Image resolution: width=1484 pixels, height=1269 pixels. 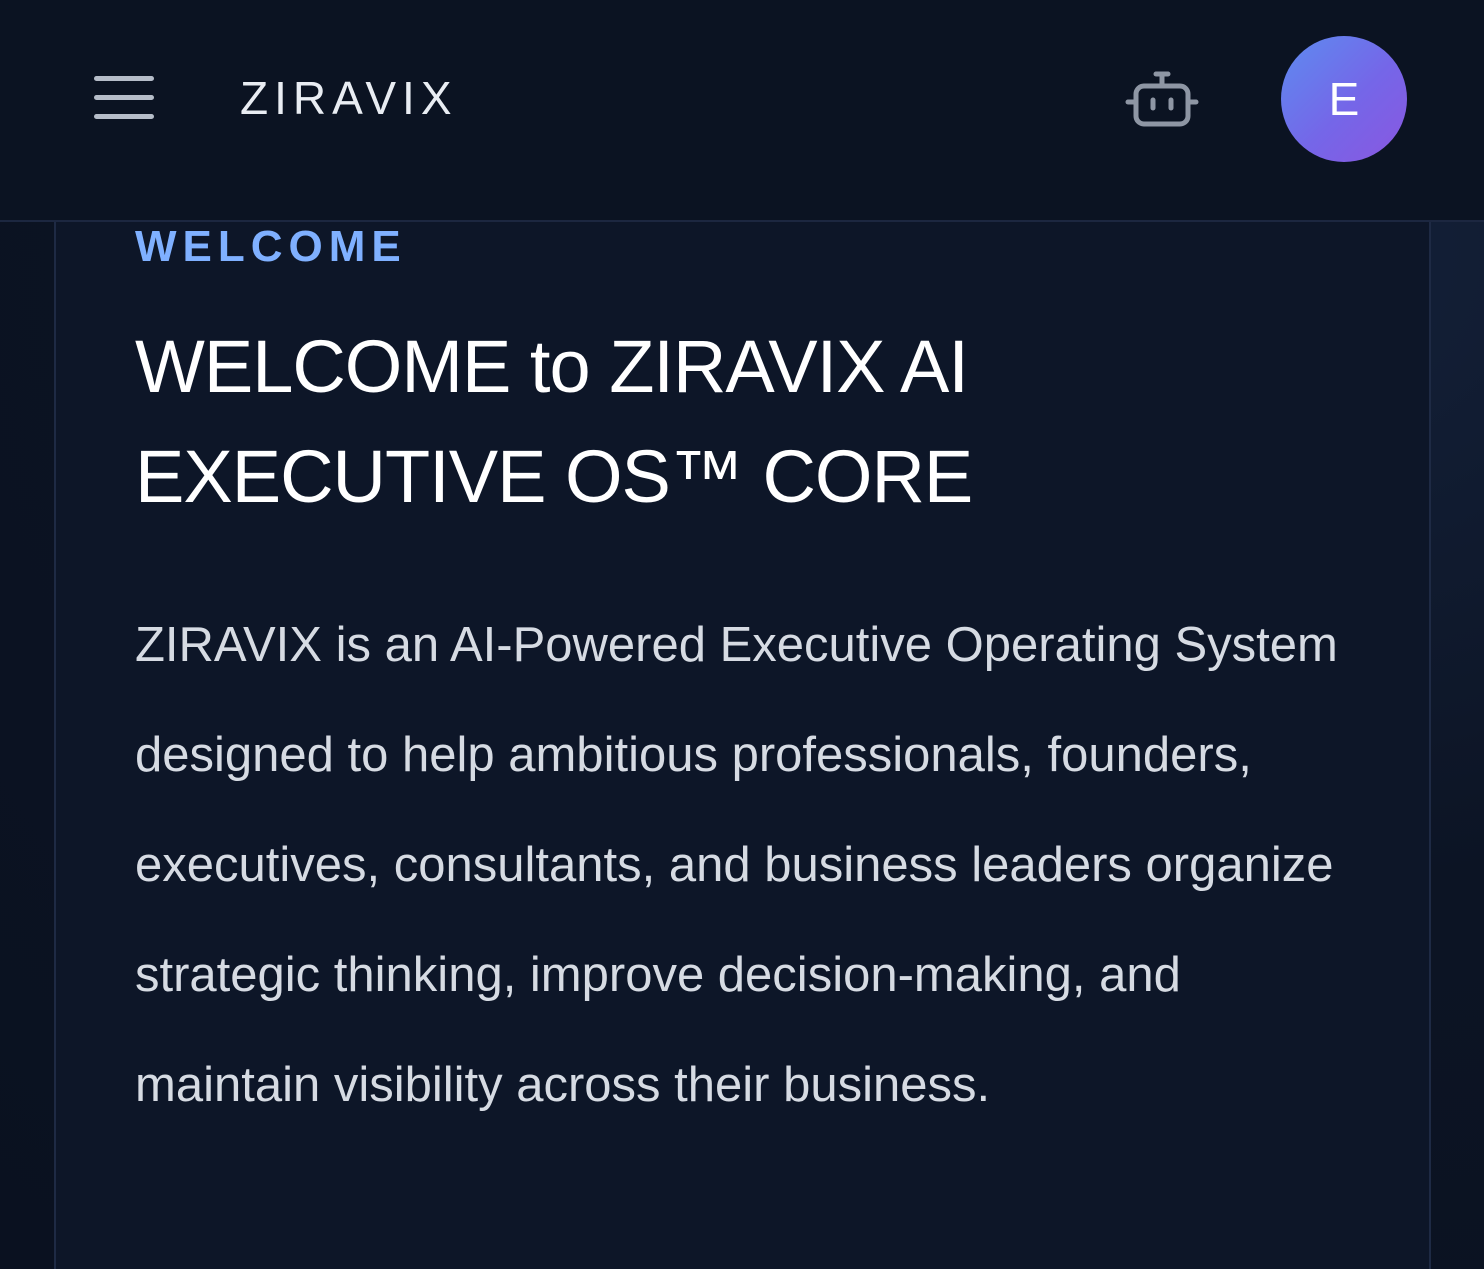 I want to click on hamburger-menu-icon, so click(x=124, y=99).